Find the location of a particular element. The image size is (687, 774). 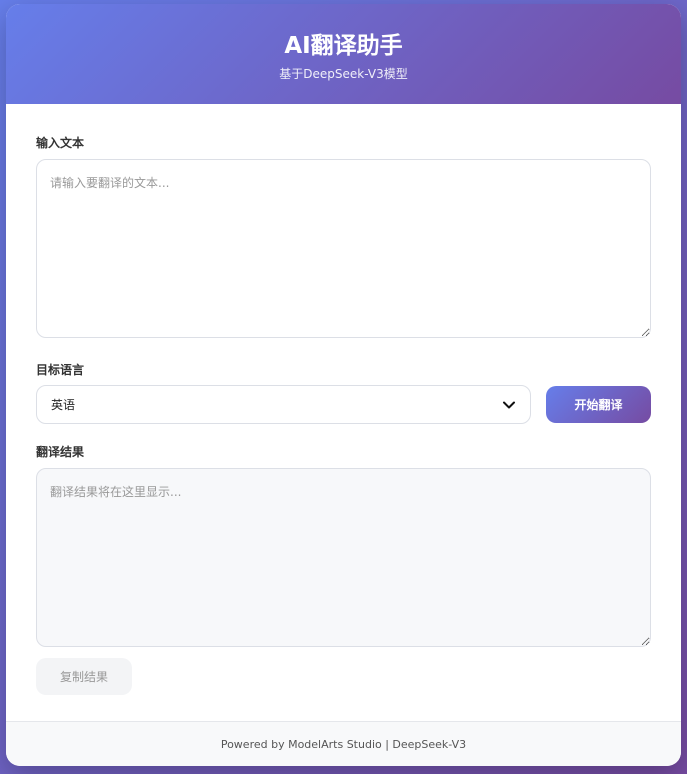

selected-language: 英语 is located at coordinates (63, 405).